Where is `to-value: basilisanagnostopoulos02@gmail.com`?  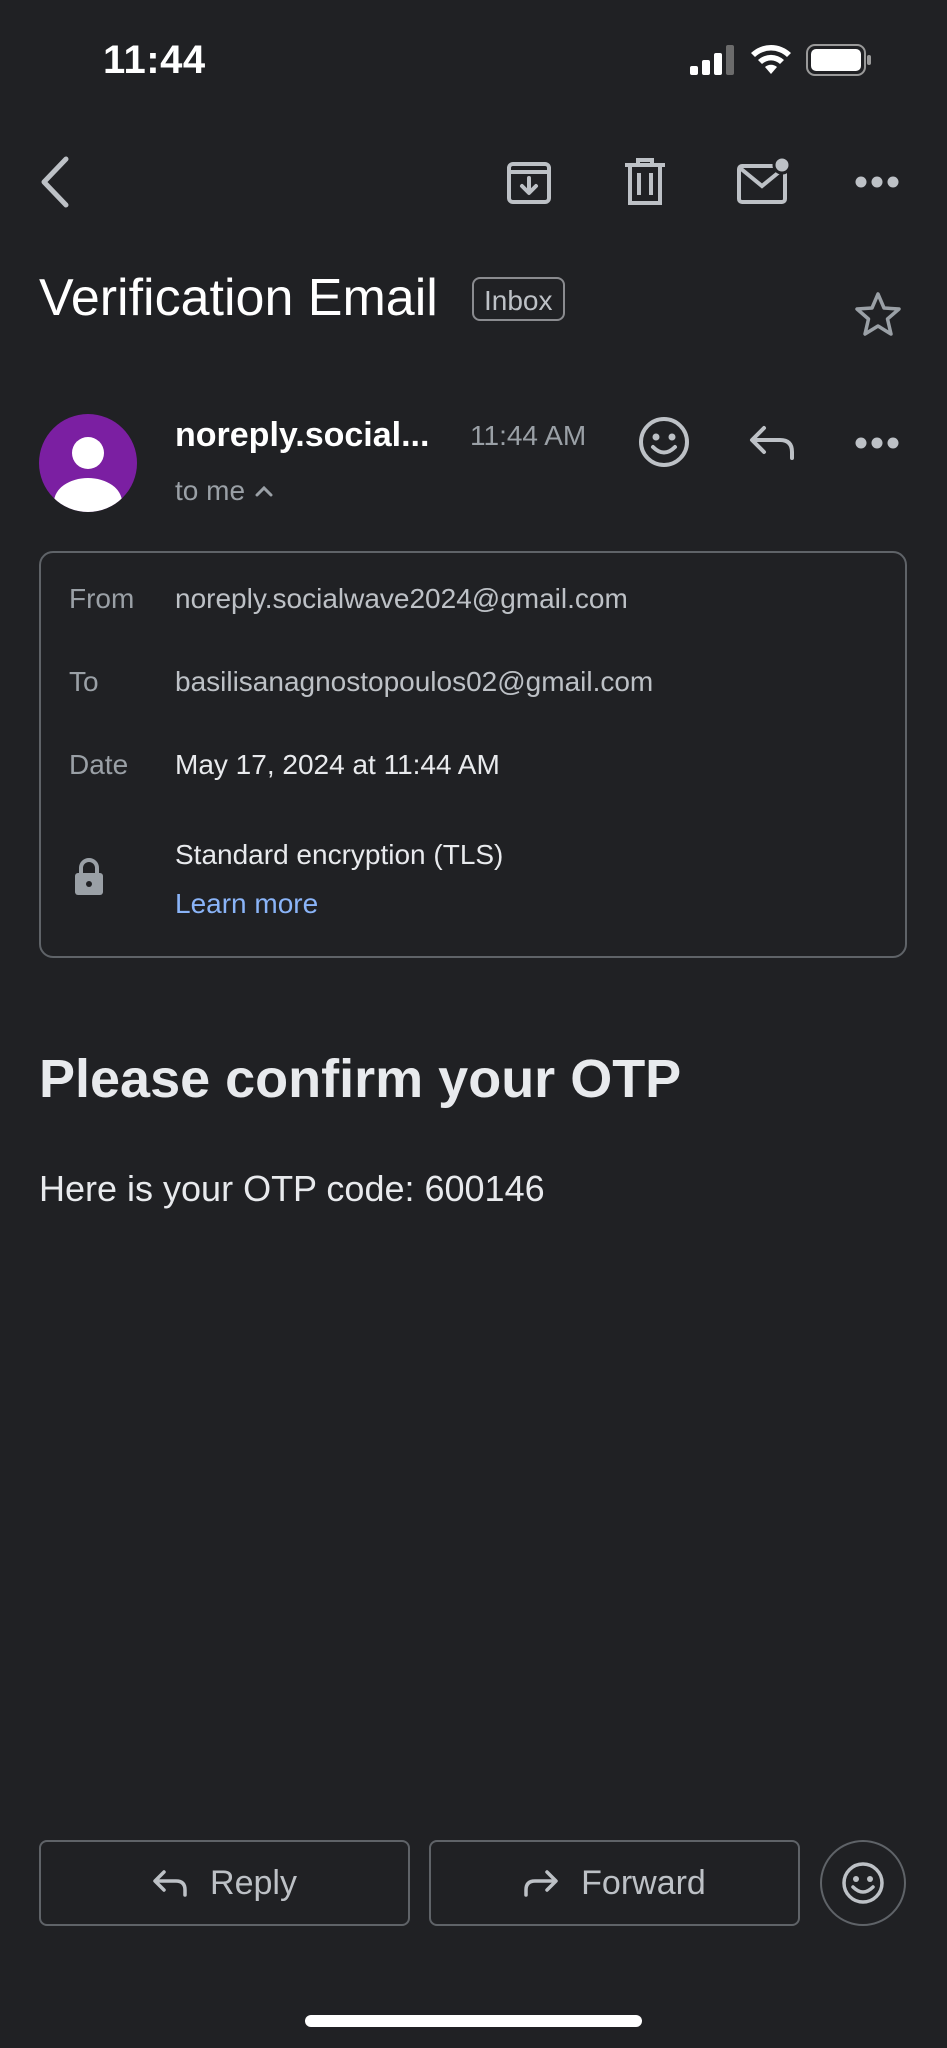
to-value: basilisanagnostopoulos02@gmail.com is located at coordinates (414, 682).